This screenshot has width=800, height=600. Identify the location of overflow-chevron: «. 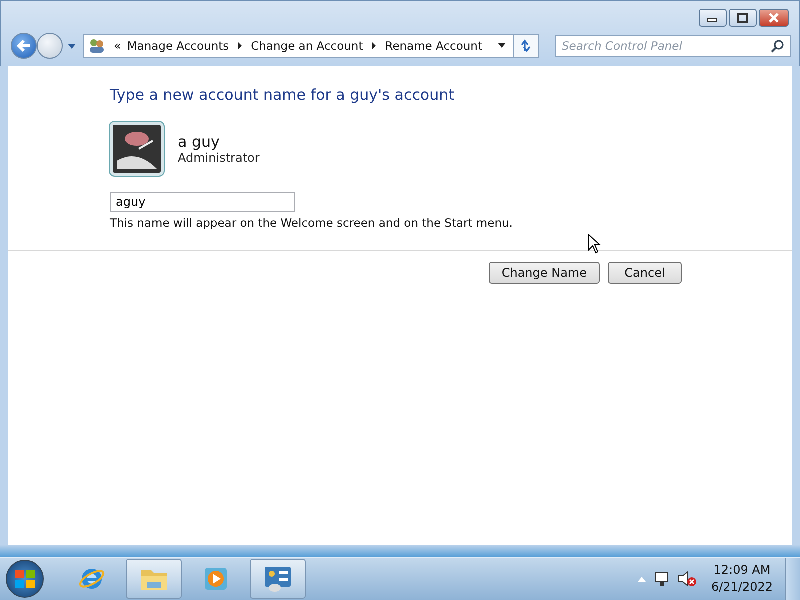
(118, 46).